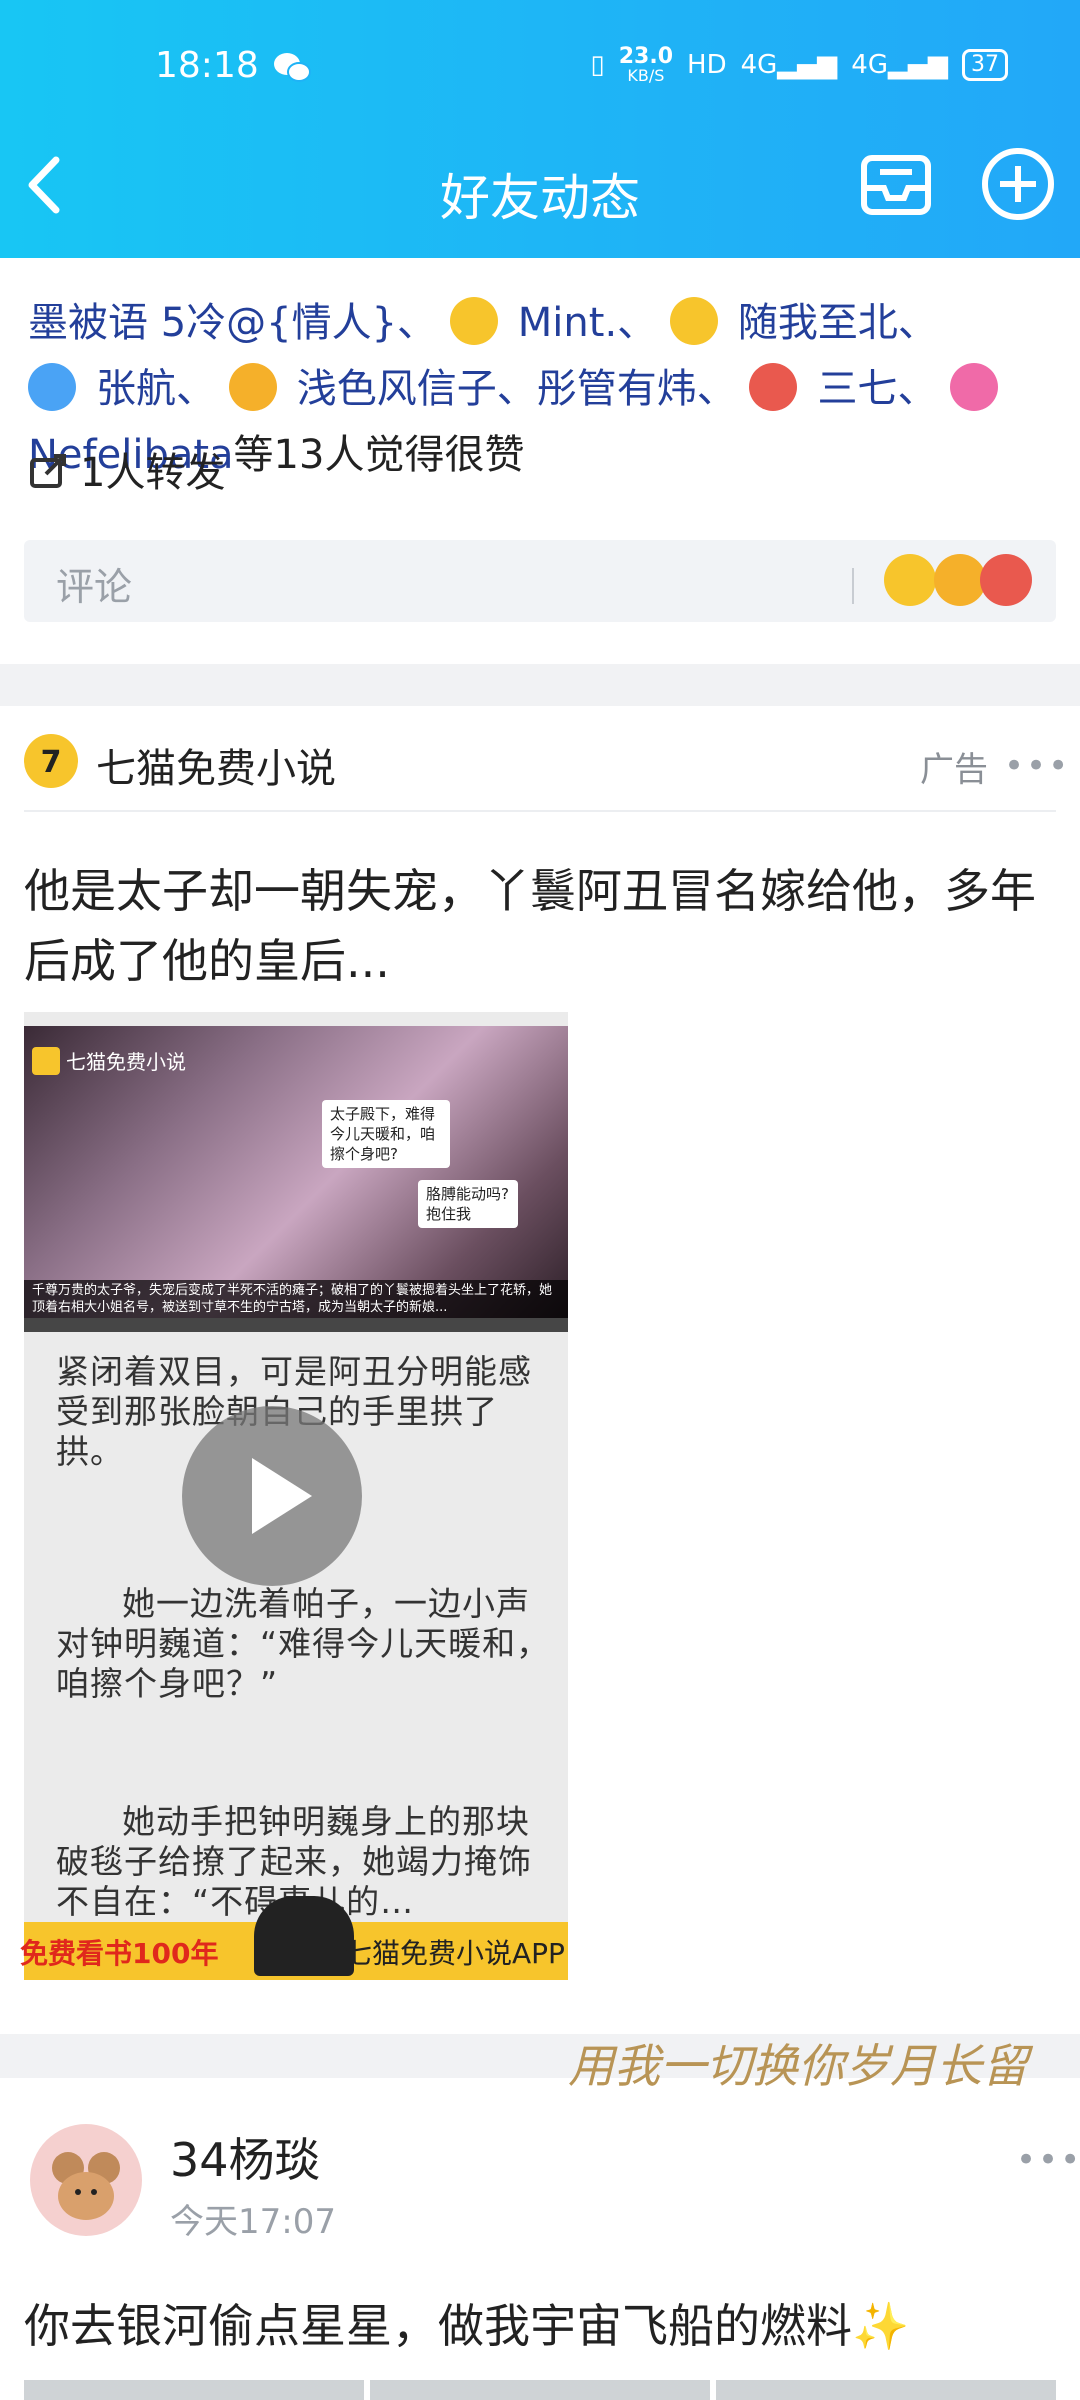 Image resolution: width=1080 pixels, height=2400 pixels. What do you see at coordinates (540, 65) in the screenshot?
I see `status-bar: 18:18 ▯ 23.0 KB/S HD 4G▂▄▆ 4G▂▄▆ 37` at bounding box center [540, 65].